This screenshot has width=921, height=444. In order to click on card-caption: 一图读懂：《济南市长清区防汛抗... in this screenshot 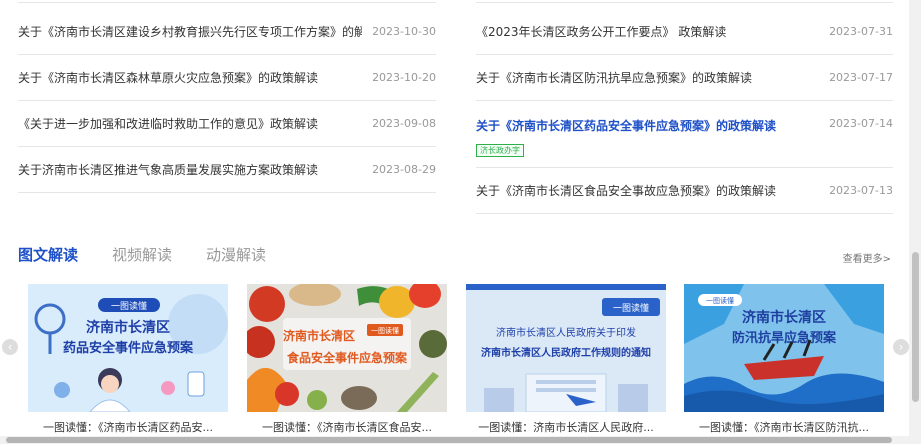, I will do `click(784, 427)`.